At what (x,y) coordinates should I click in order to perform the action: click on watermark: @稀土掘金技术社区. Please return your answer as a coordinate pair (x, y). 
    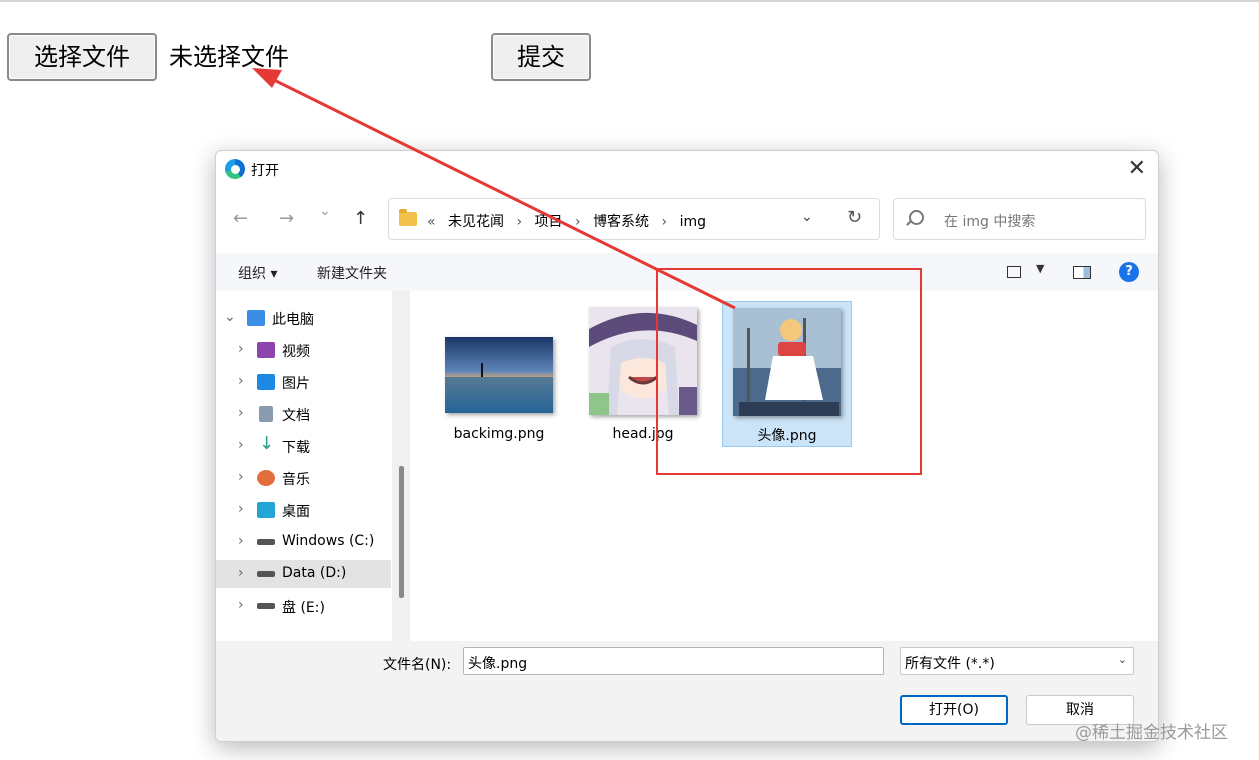
    Looking at the image, I should click on (1151, 733).